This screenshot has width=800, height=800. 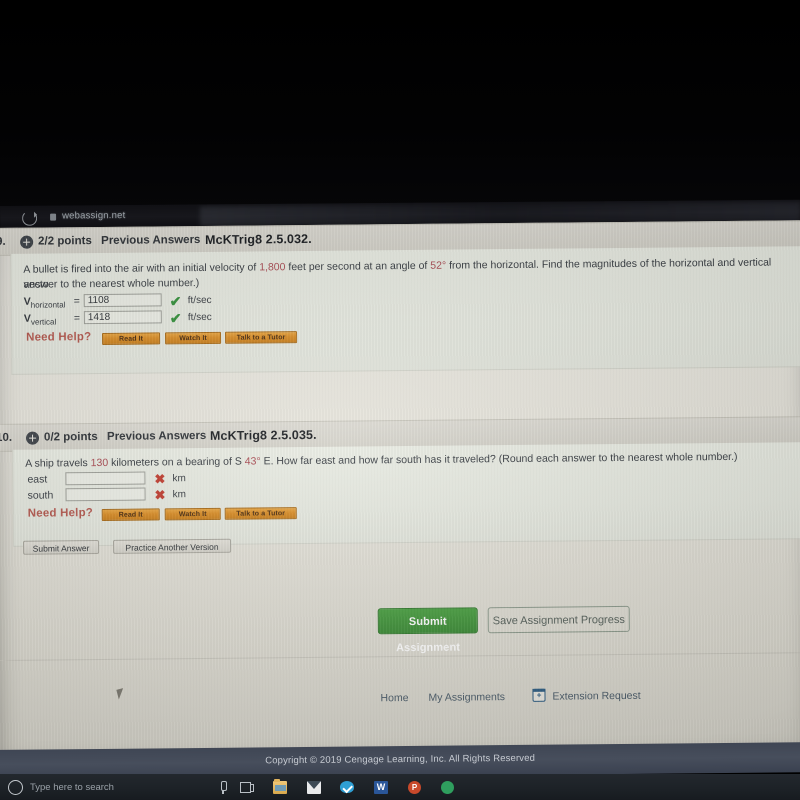 I want to click on prompt-value-2: 43°, so click(x=252, y=461).